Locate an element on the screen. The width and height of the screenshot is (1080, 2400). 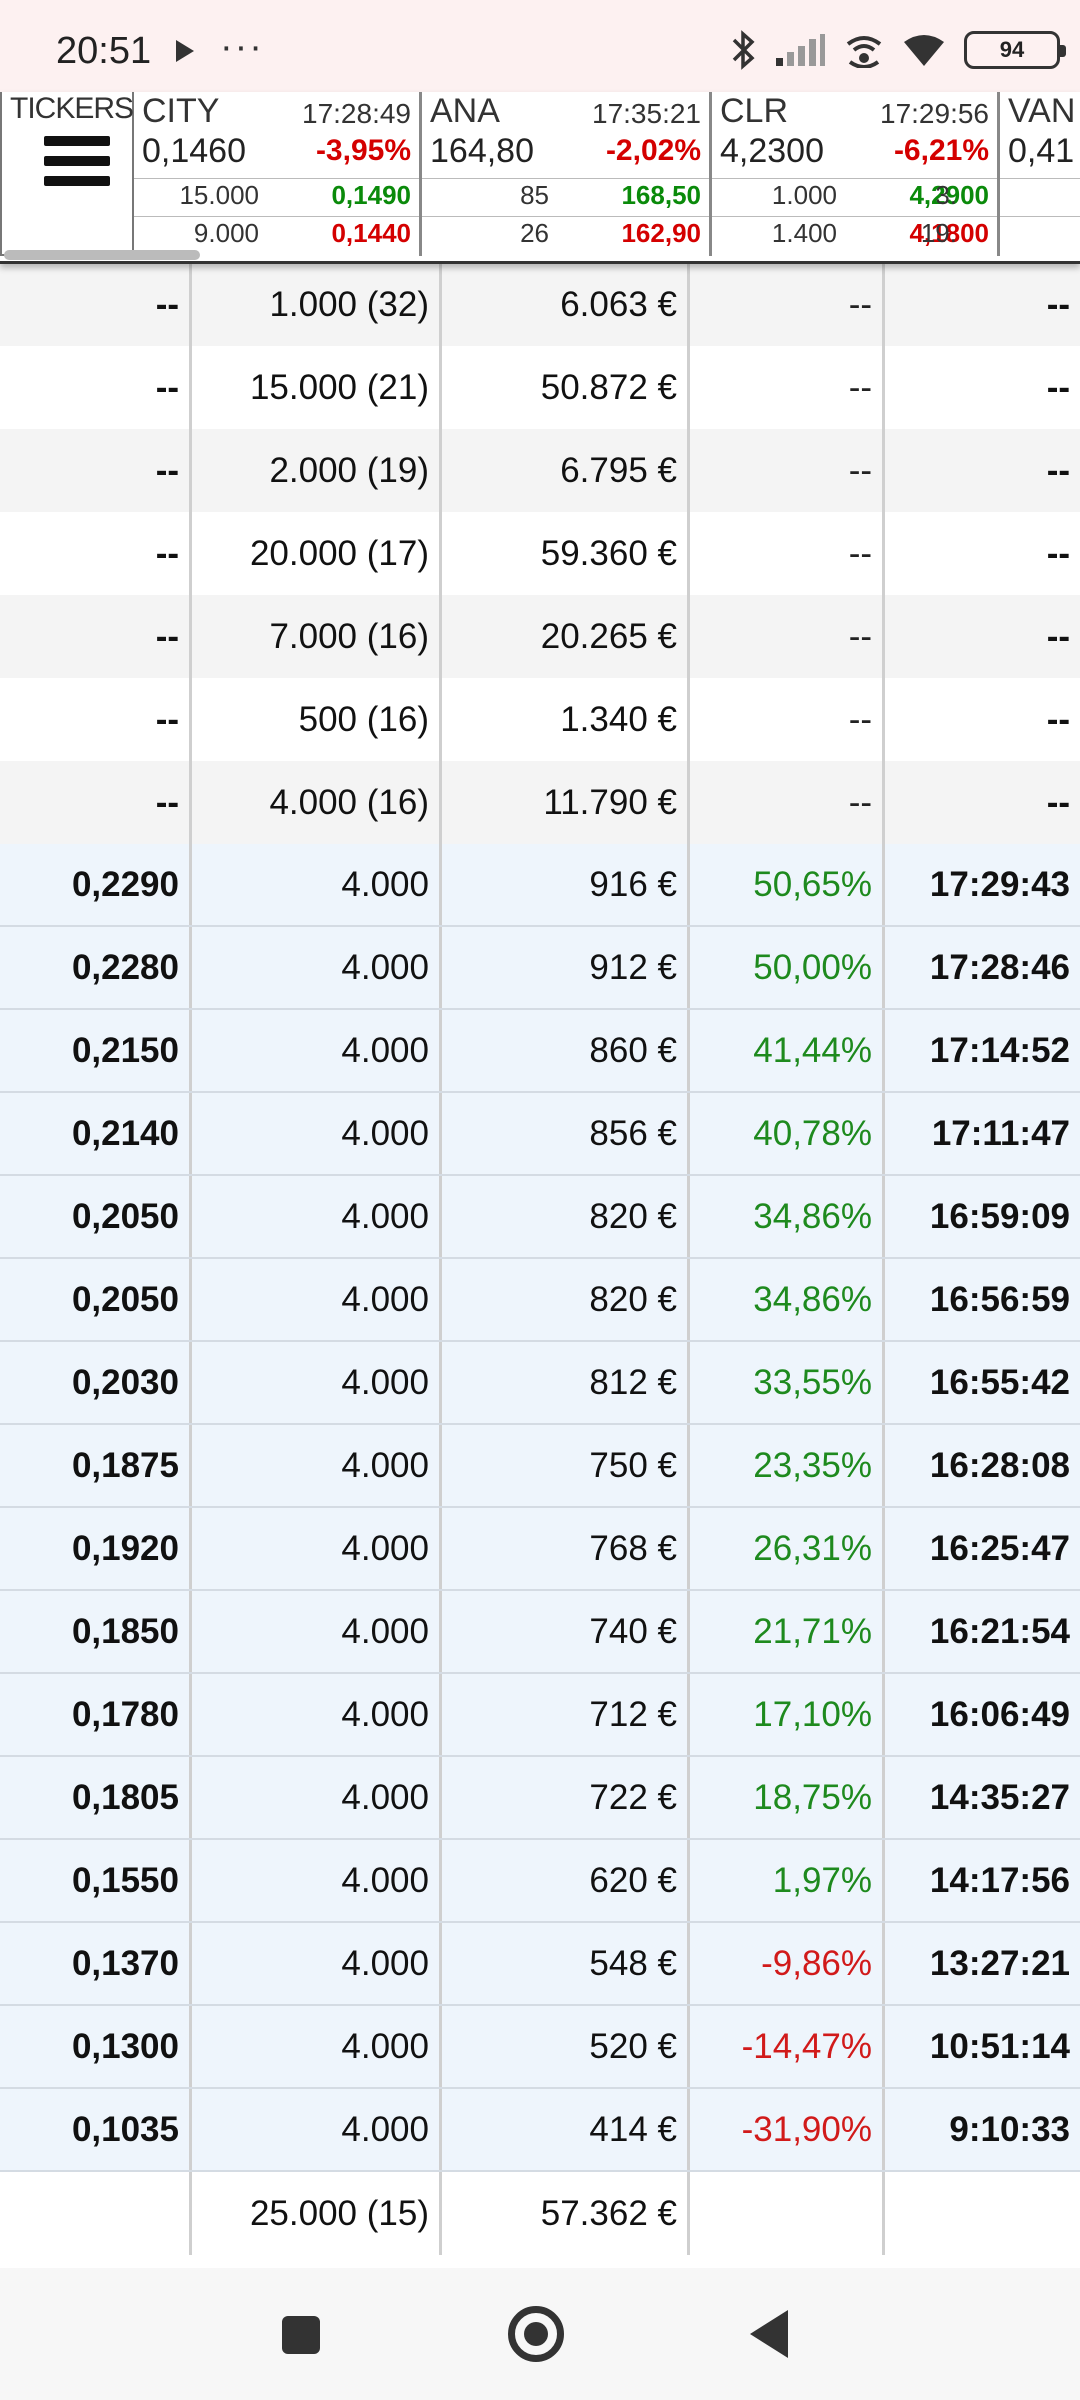
trade-price-cell: 0,1300 is located at coordinates (96, 2046).